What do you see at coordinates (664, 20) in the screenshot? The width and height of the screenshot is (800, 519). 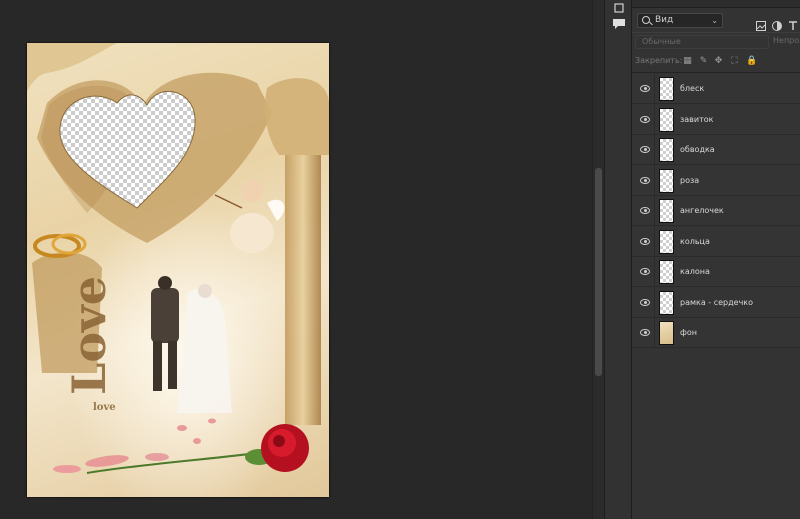 I see `layer-filter-value: Вид` at bounding box center [664, 20].